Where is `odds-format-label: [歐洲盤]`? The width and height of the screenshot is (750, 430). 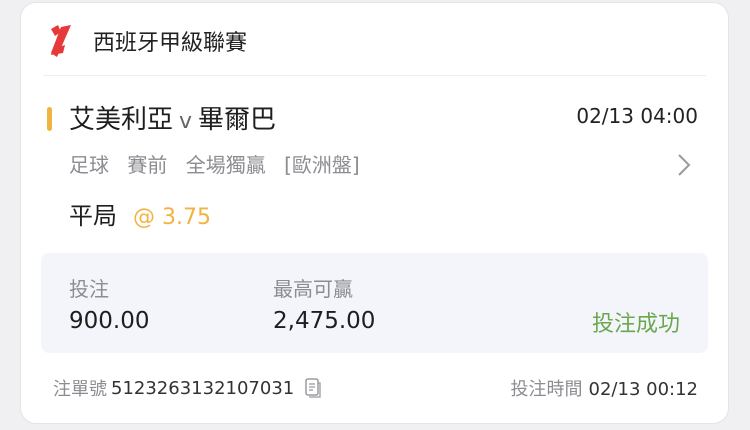 odds-format-label: [歐洲盤] is located at coordinates (322, 165).